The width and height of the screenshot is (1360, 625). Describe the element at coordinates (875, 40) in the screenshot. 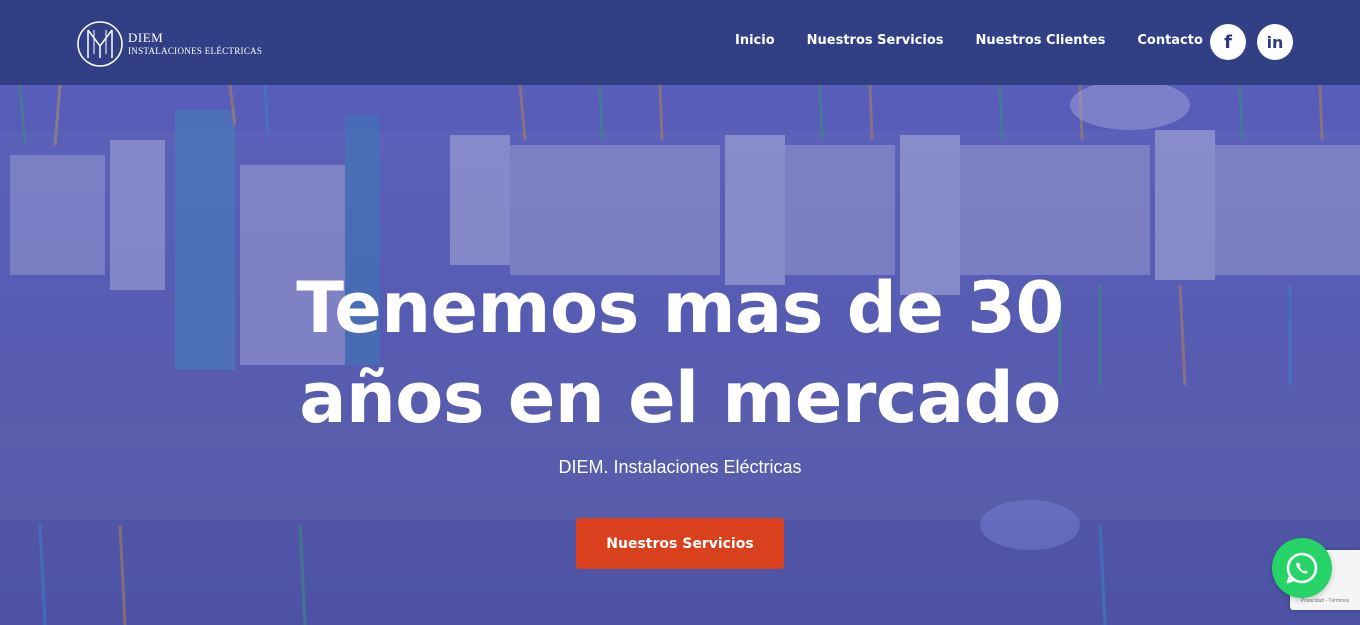

I see `nav-item-nuestros-servicios: Nuestros Servicios` at that location.